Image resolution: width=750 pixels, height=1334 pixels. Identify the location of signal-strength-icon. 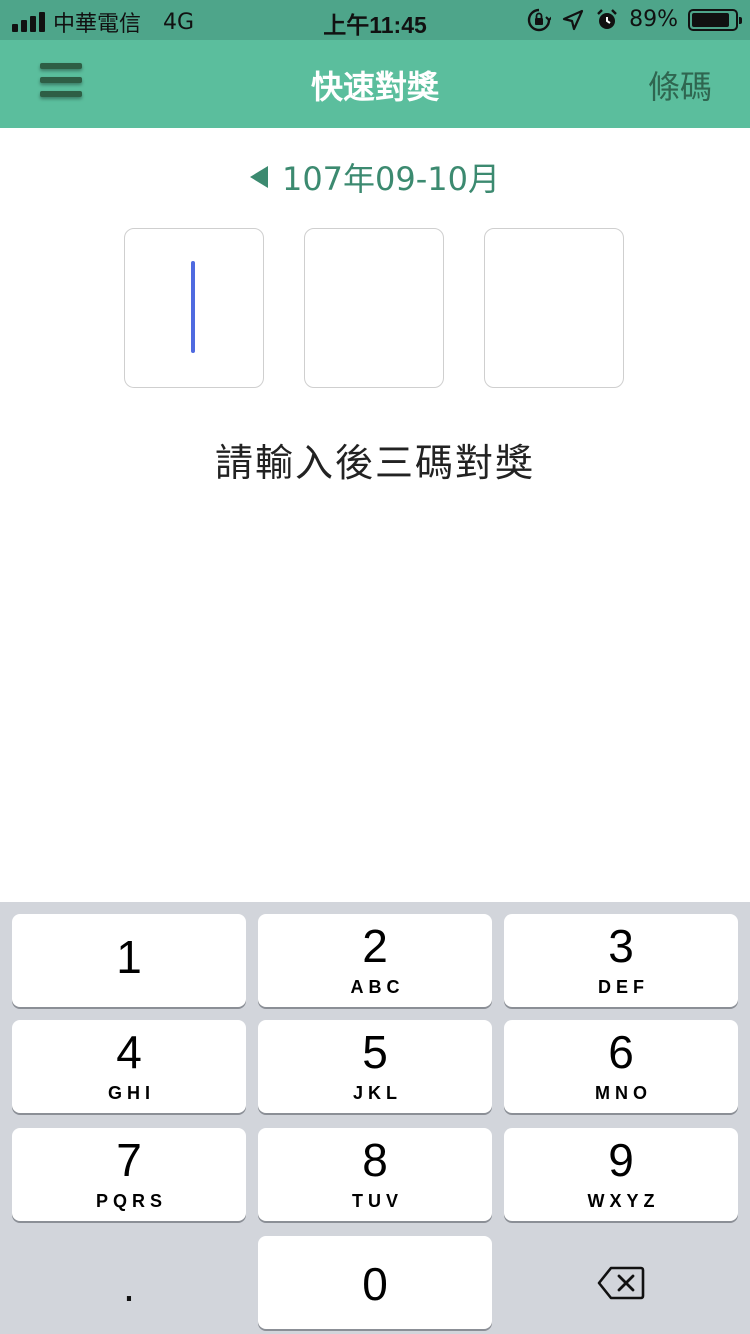
(28, 22).